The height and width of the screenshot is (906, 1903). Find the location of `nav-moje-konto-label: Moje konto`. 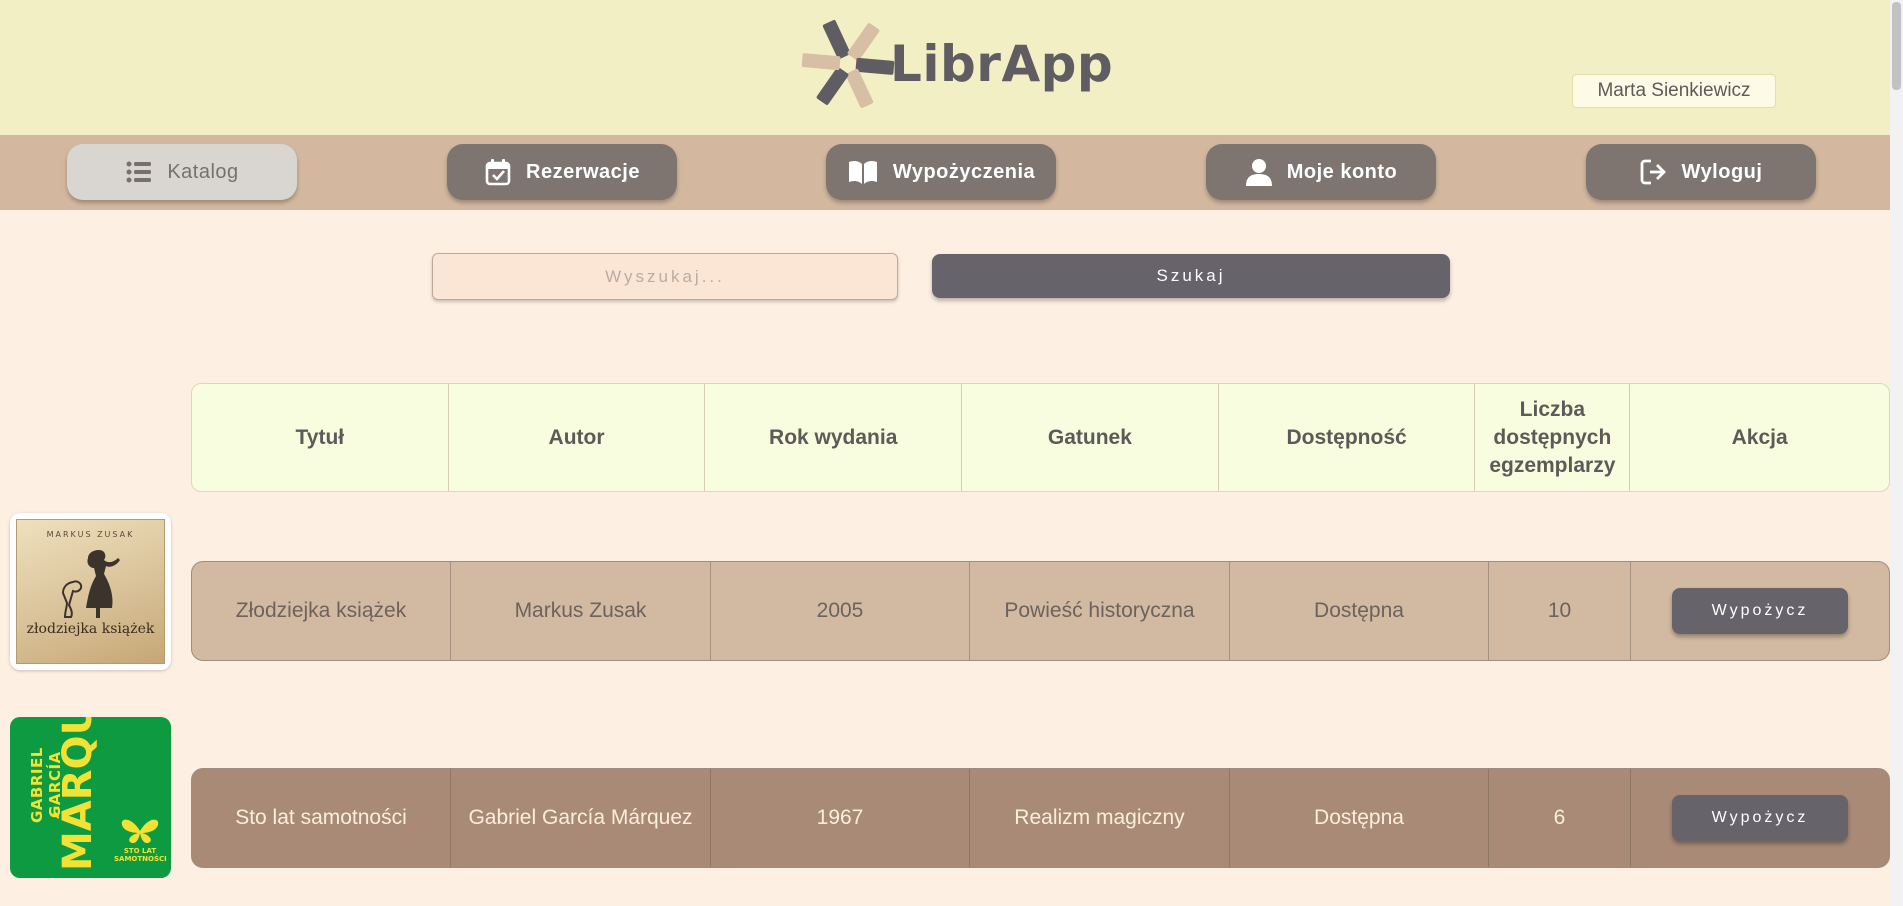

nav-moje-konto-label: Moje konto is located at coordinates (1342, 171).